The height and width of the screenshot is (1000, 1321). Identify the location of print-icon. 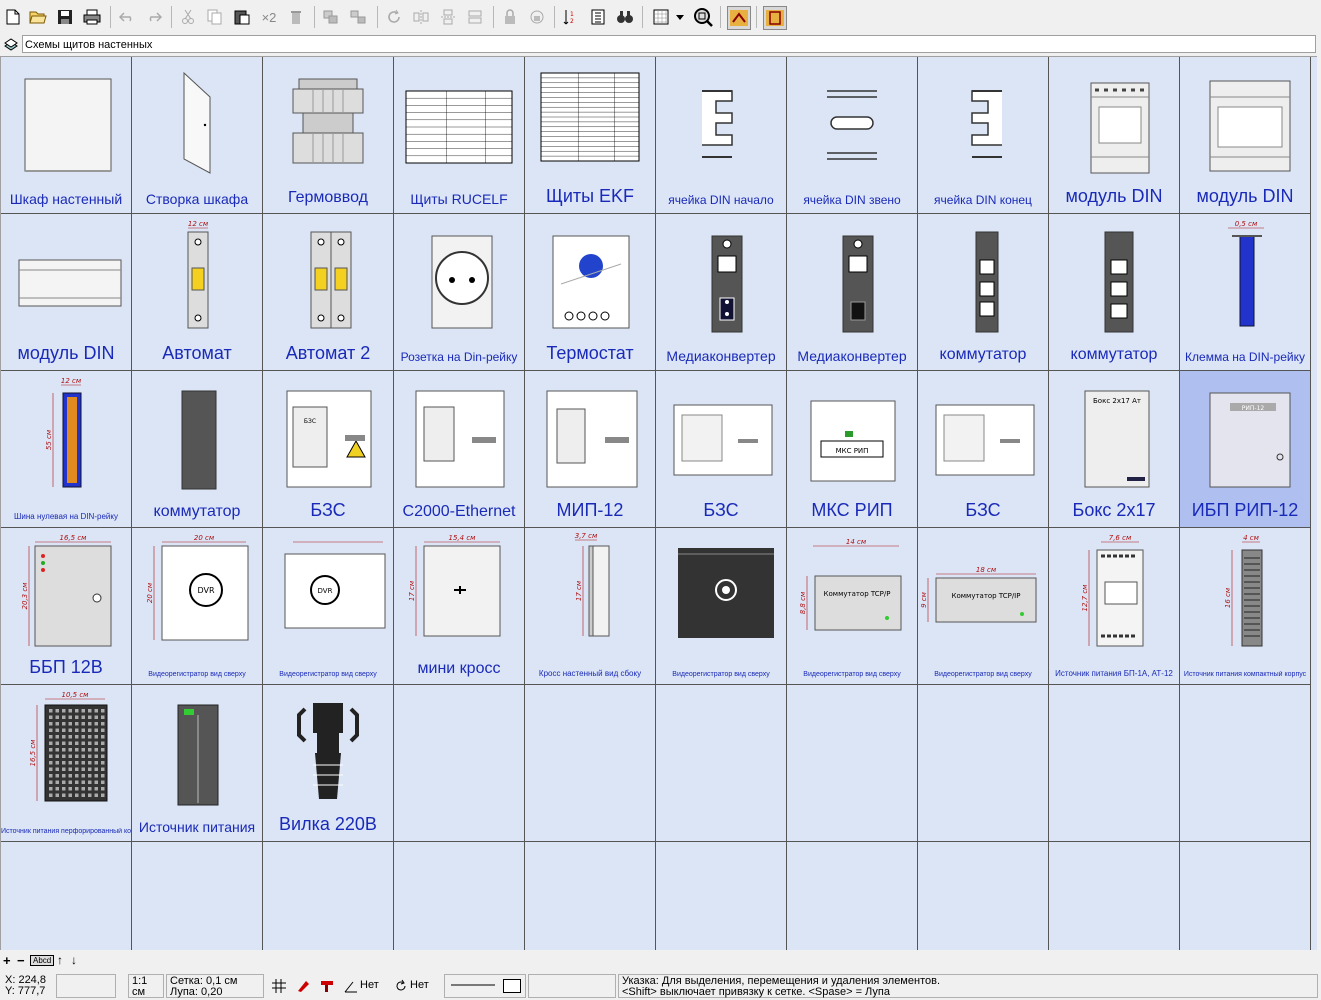
(92, 17).